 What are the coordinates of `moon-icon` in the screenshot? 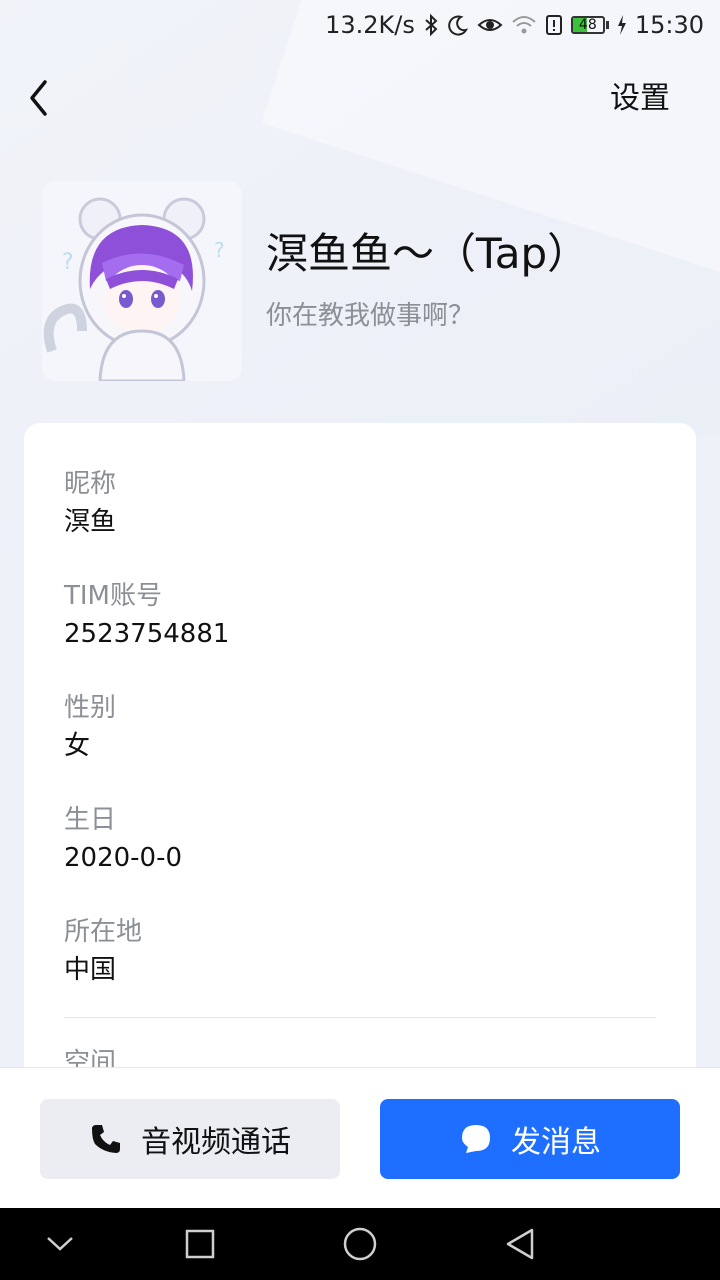 It's located at (458, 25).